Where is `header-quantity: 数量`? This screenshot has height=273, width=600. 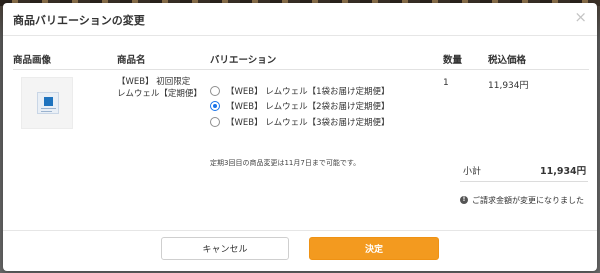 header-quantity: 数量 is located at coordinates (453, 60).